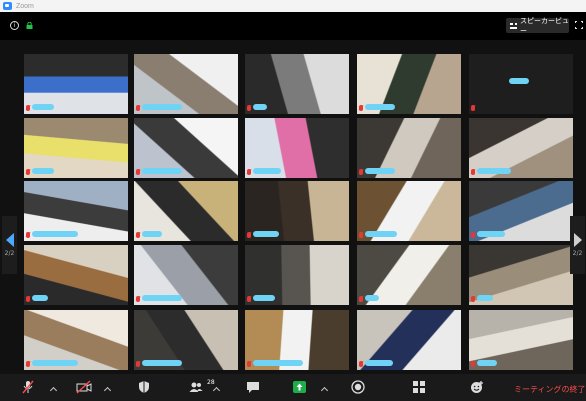 The width and height of the screenshot is (586, 401). What do you see at coordinates (9, 240) in the screenshot?
I see `chevron-left-icon` at bounding box center [9, 240].